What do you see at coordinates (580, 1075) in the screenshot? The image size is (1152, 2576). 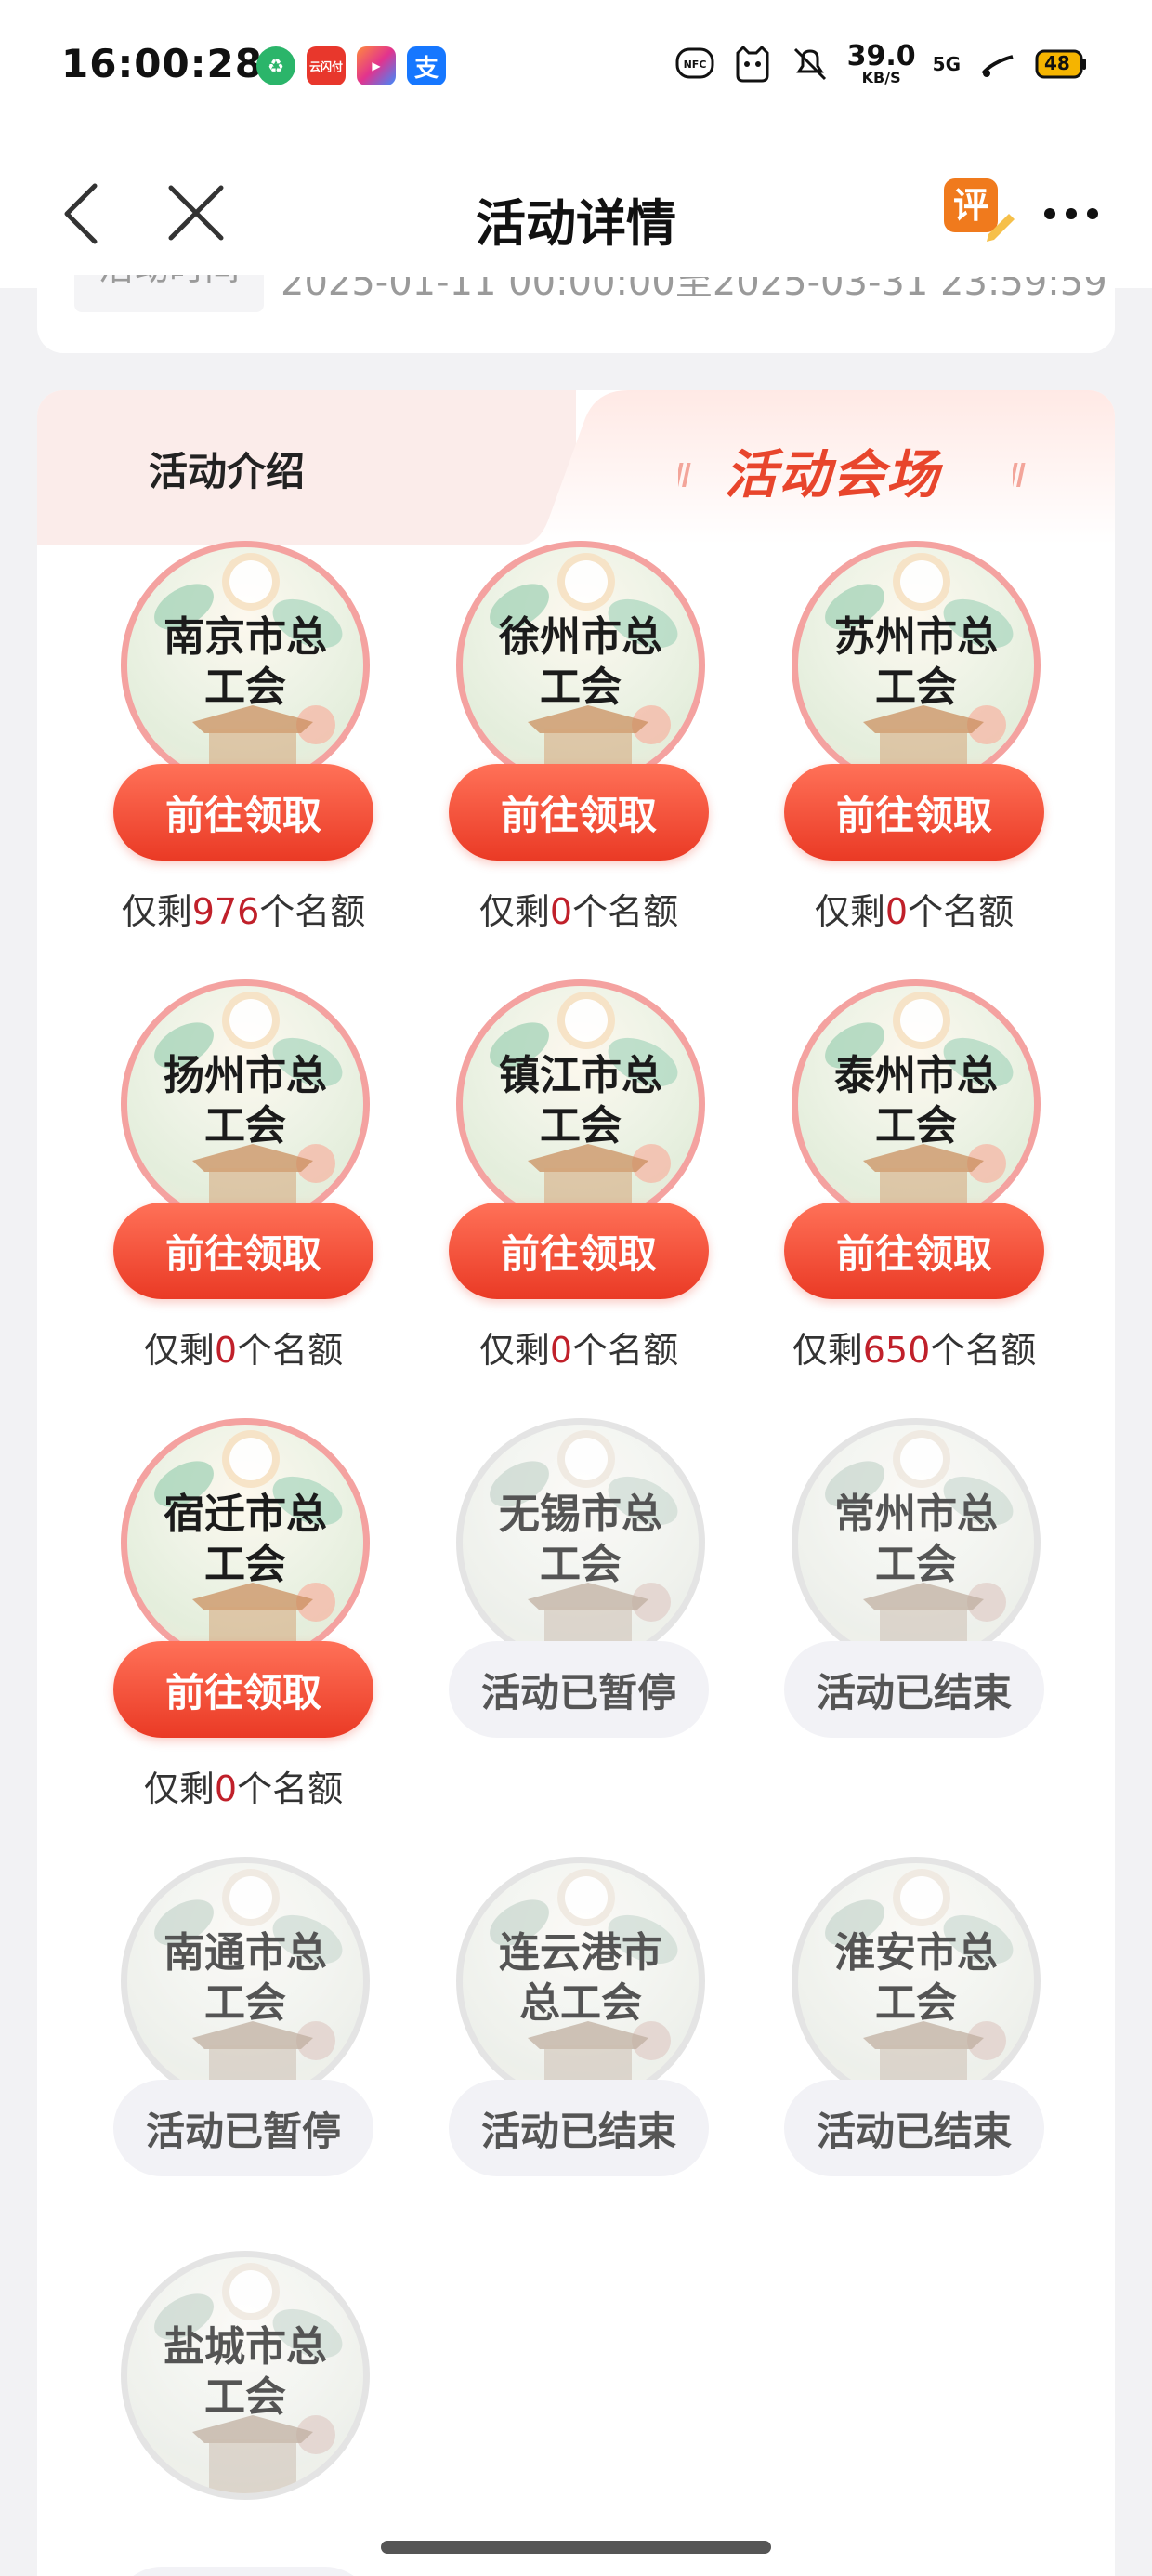 I see `venue-name-line1: 镇江市总` at bounding box center [580, 1075].